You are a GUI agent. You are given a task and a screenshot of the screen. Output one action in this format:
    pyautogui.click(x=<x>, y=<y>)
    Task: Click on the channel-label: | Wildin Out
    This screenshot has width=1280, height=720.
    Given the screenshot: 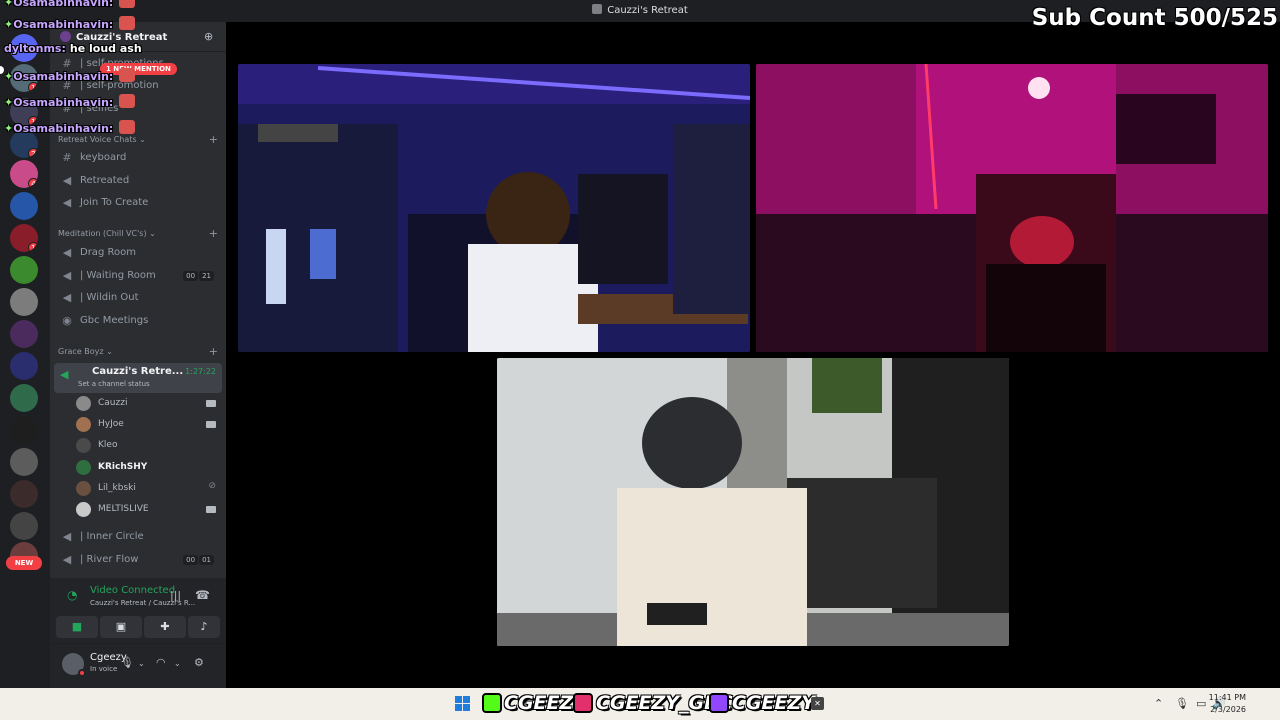 What is the action you would take?
    pyautogui.click(x=109, y=297)
    